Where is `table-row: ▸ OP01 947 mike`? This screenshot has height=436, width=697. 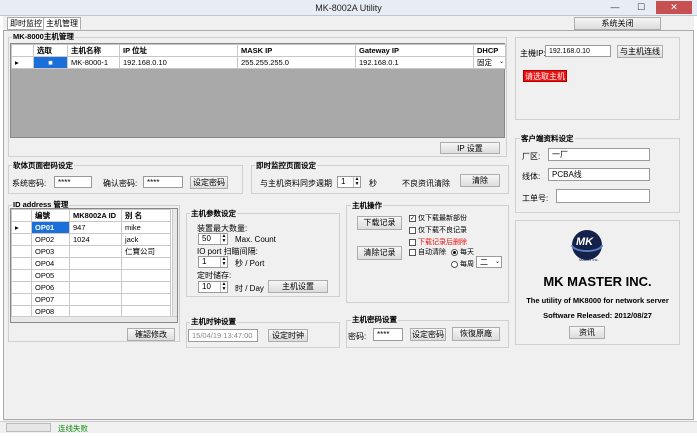 table-row: ▸ OP01 947 mike is located at coordinates (91, 227).